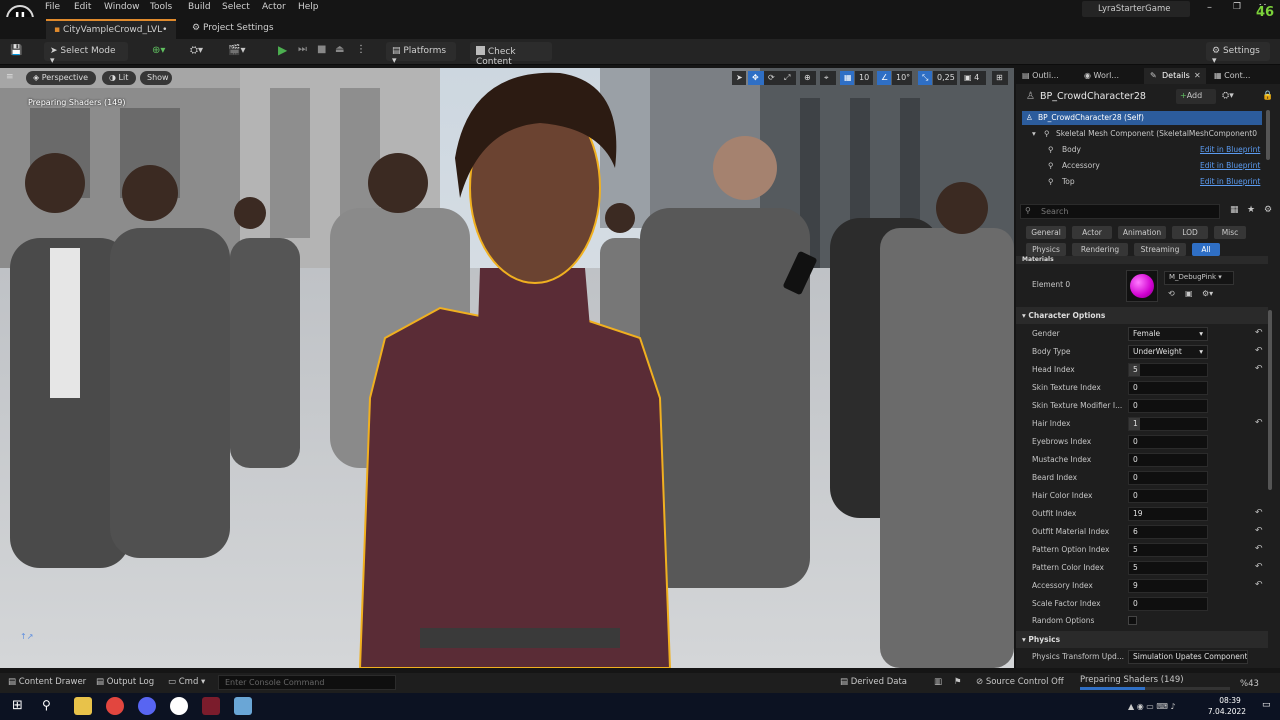 The width and height of the screenshot is (1280, 720). I want to click on menu-window: Window, so click(122, 7).